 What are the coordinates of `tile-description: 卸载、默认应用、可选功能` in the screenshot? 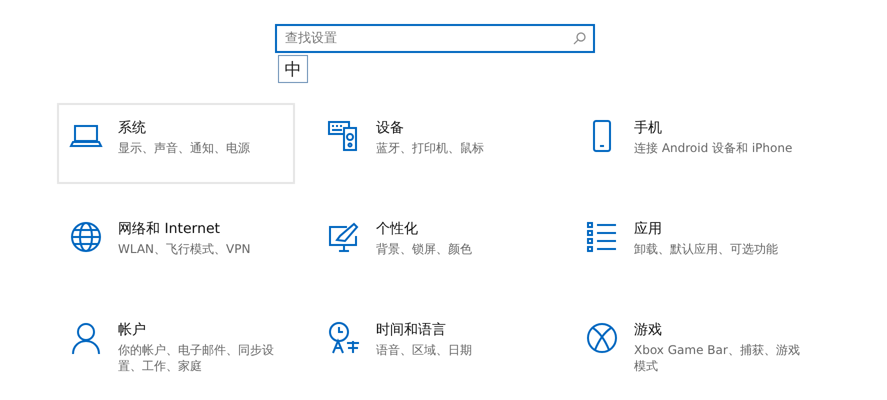 It's located at (706, 249).